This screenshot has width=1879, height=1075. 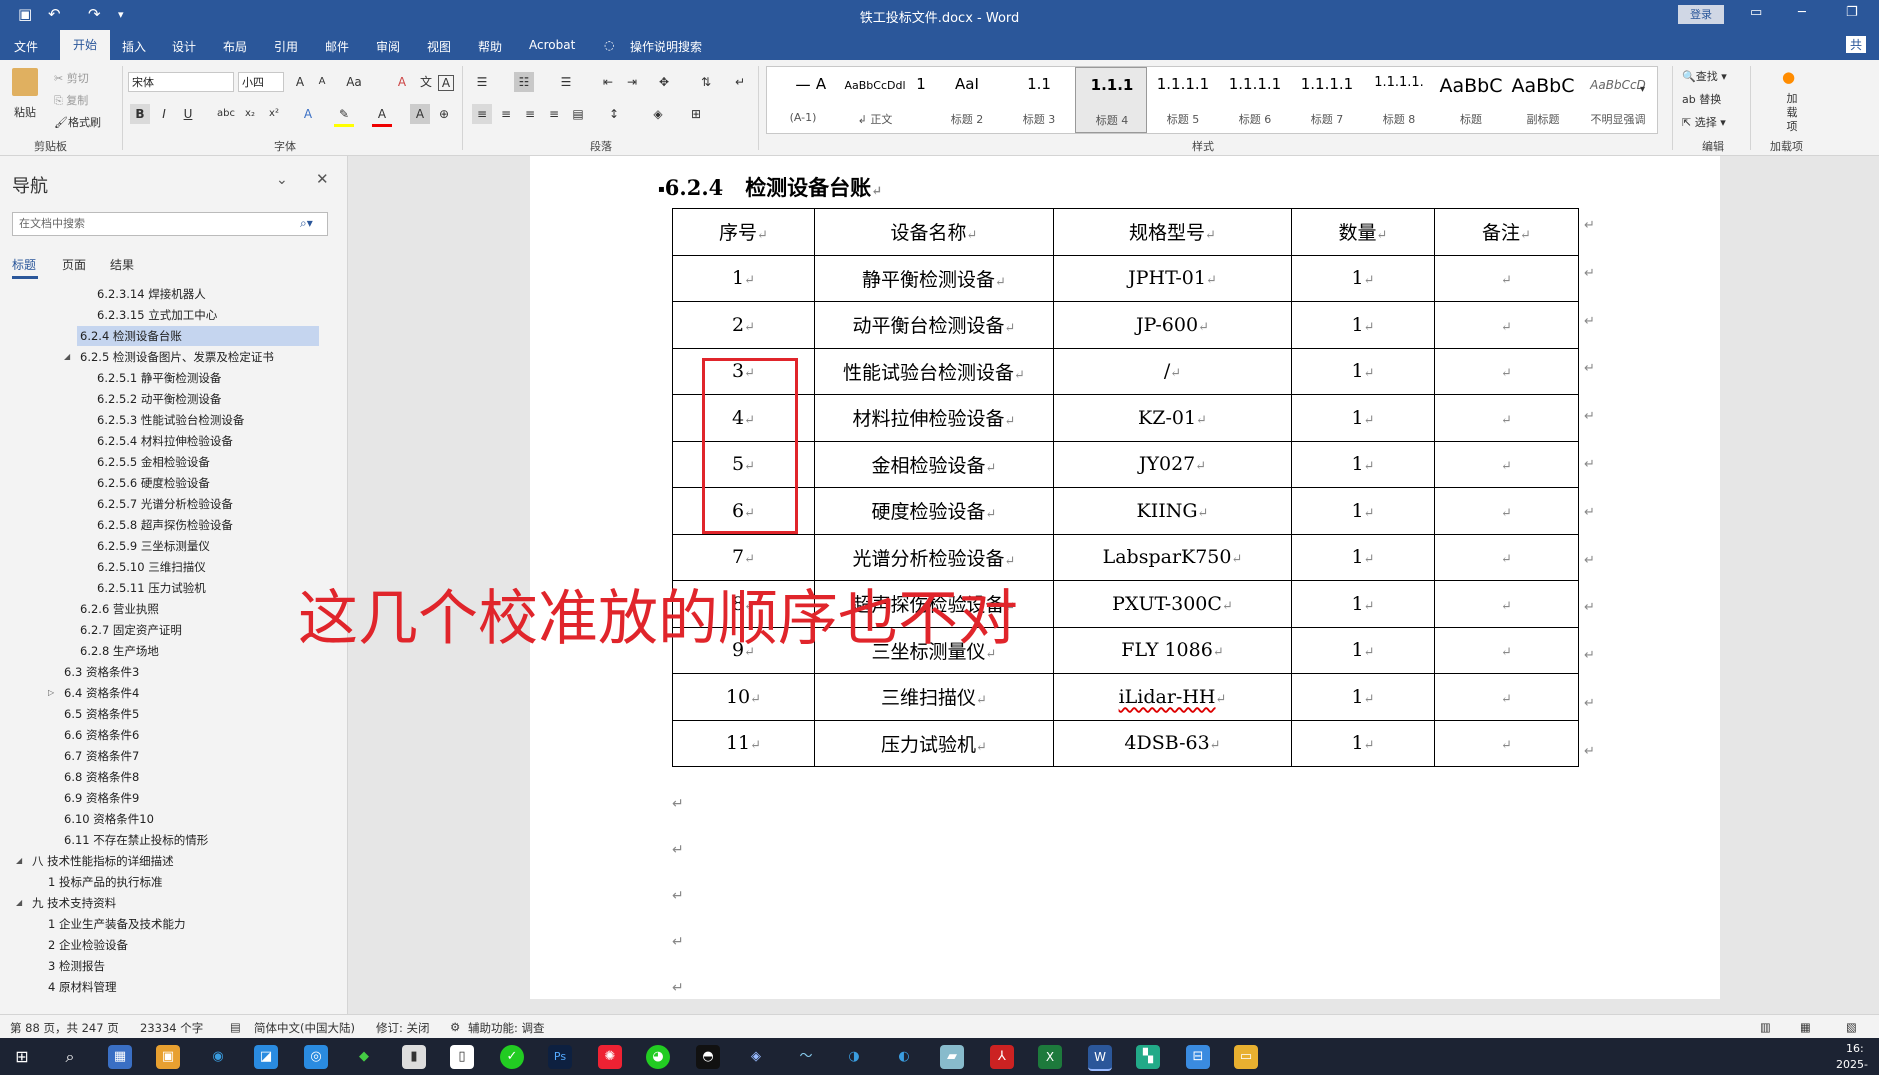 I want to click on nav-heading-item: 八 技术性能指标的详细描述, so click(x=101, y=861).